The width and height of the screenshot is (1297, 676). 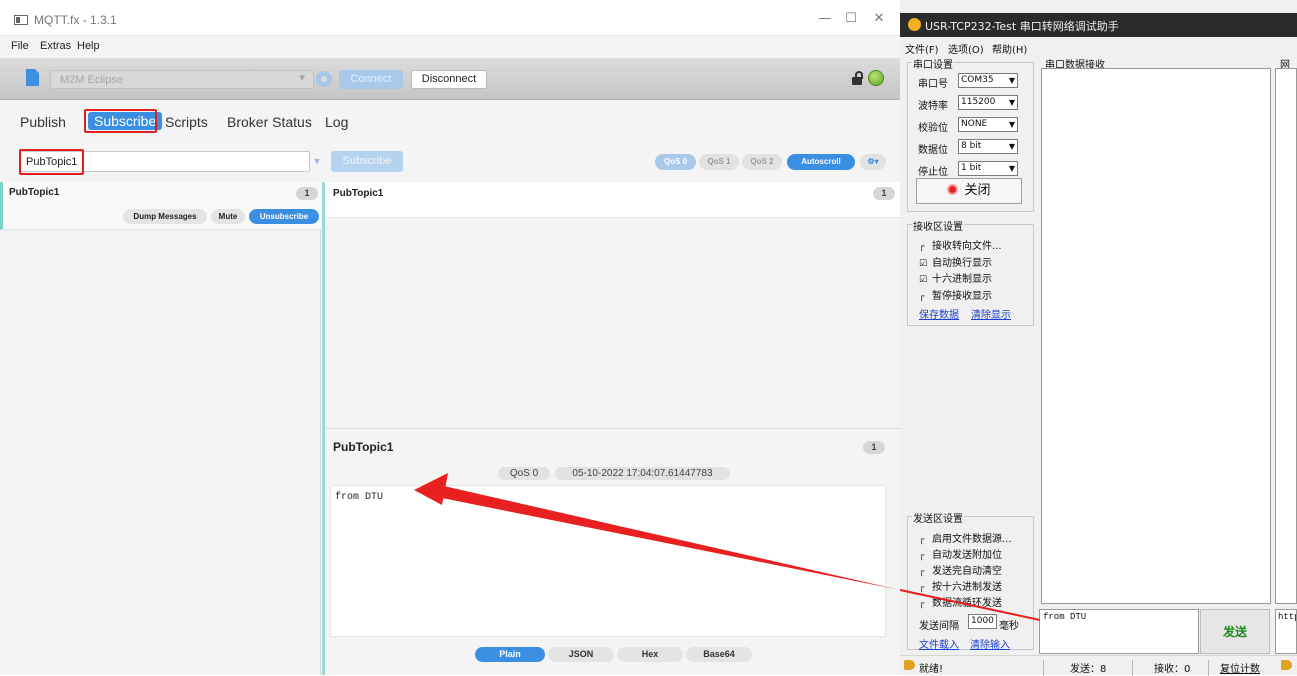 What do you see at coordinates (186, 122) in the screenshot?
I see `tab-scripts: Scripts` at bounding box center [186, 122].